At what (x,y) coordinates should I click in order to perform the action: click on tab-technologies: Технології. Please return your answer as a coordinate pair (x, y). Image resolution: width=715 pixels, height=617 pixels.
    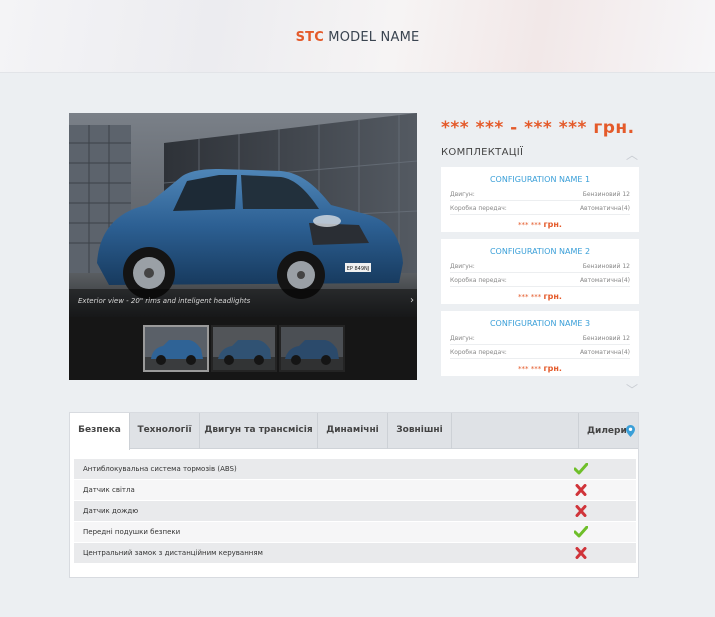
    Looking at the image, I should click on (165, 431).